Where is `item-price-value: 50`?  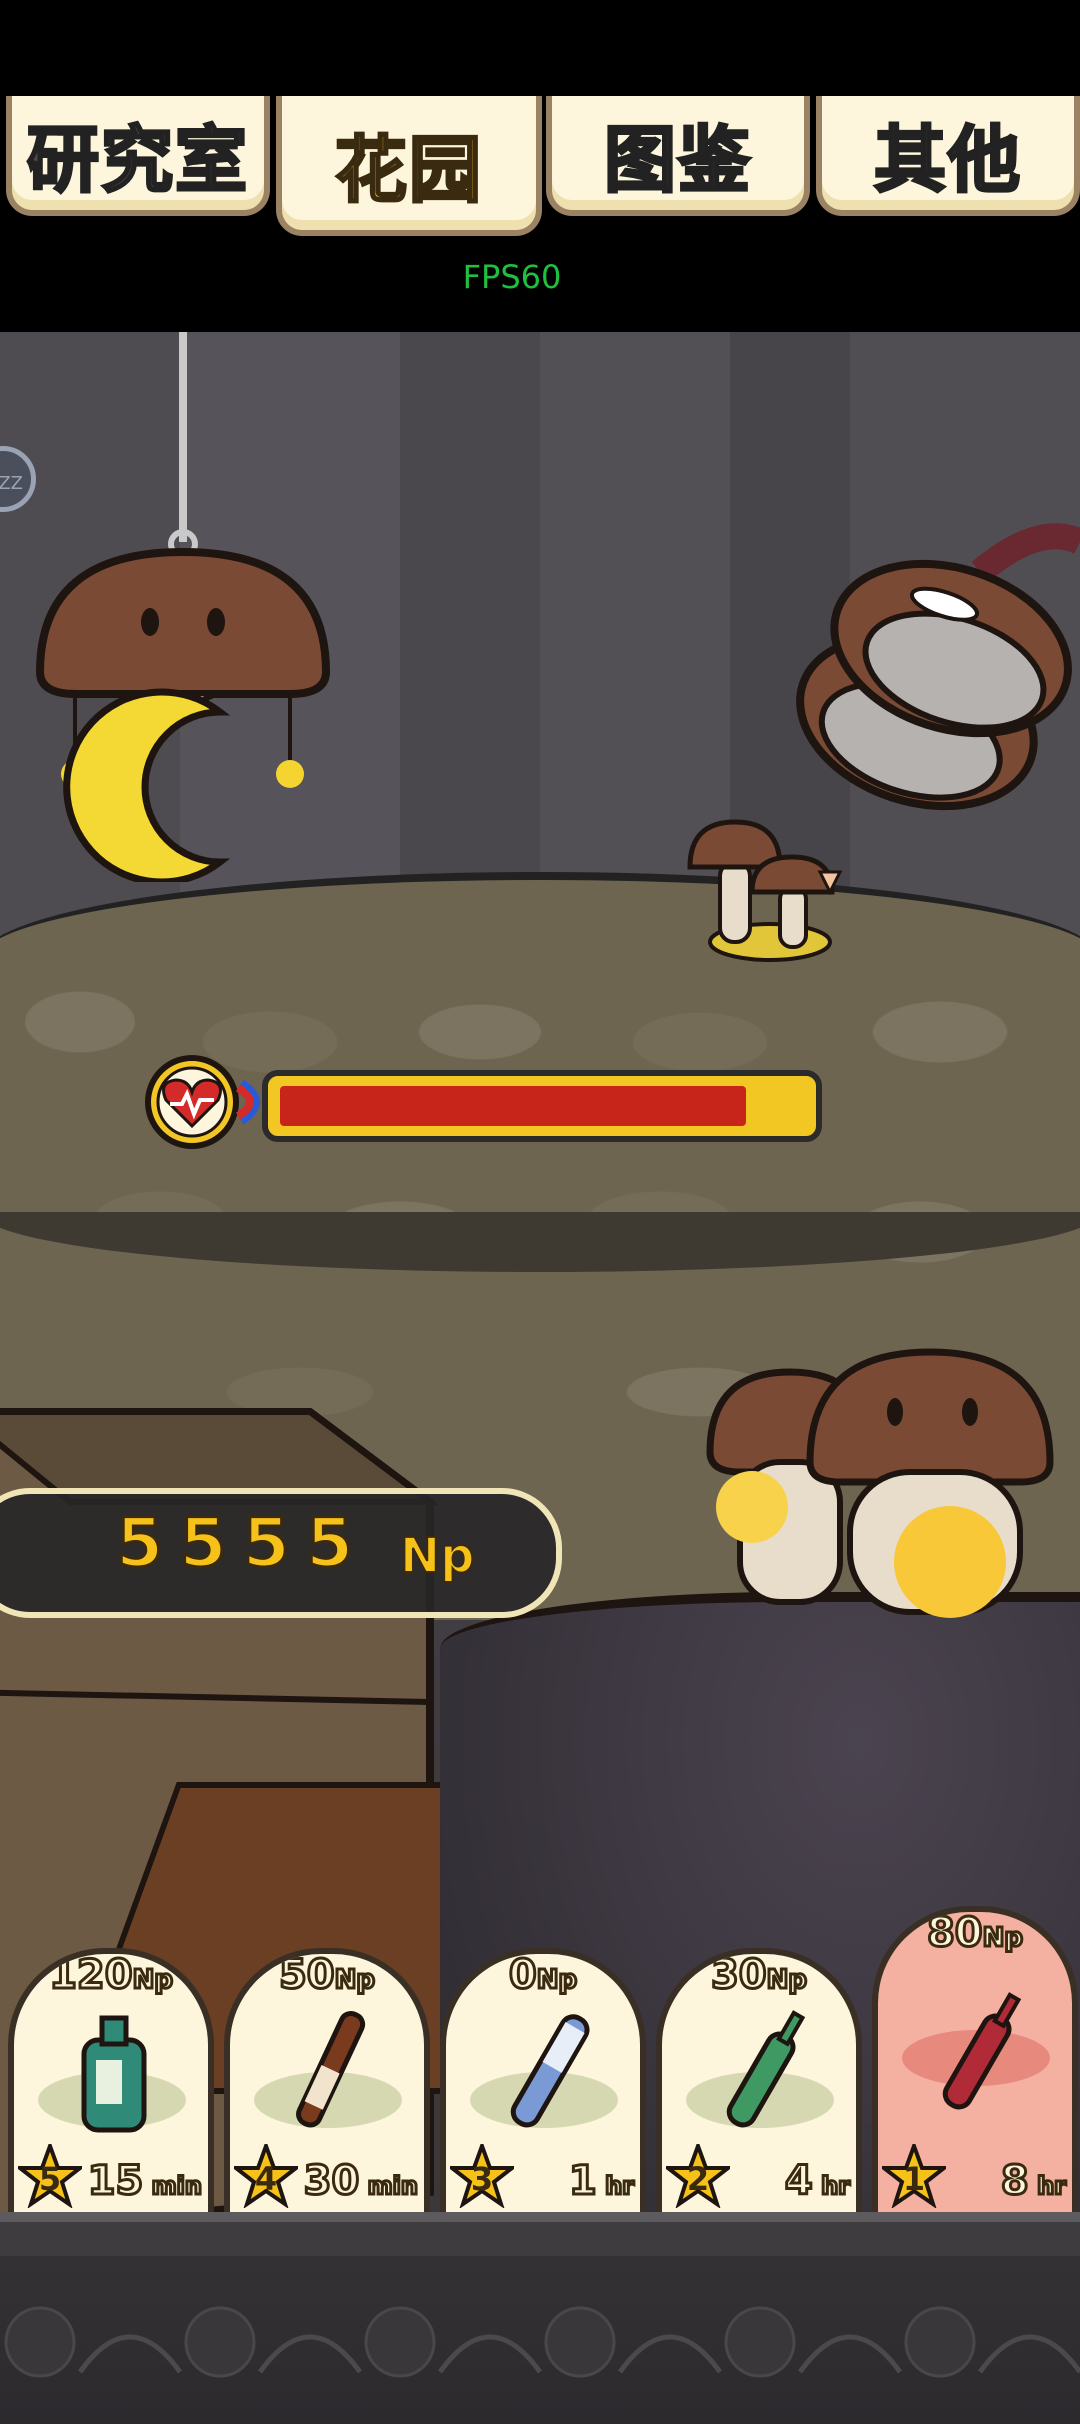
item-price-value: 50 is located at coordinates (306, 1976).